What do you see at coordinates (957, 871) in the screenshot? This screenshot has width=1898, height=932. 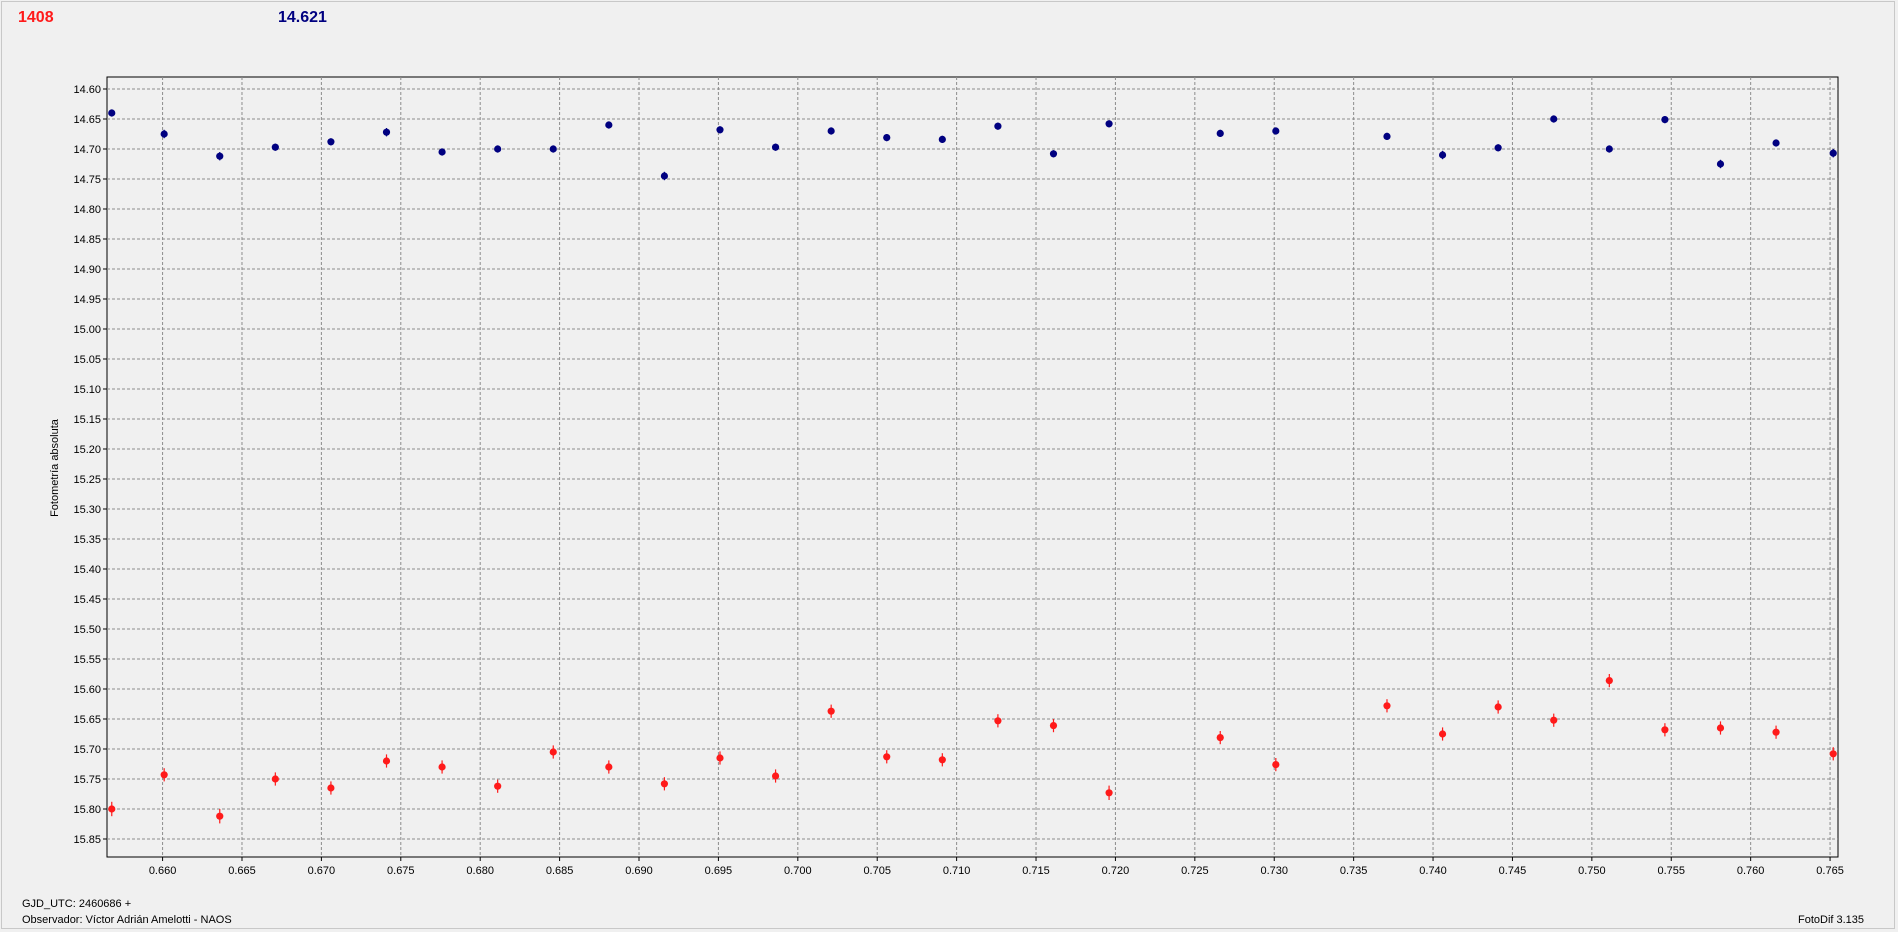 I see `x-tick-label: 0.710` at bounding box center [957, 871].